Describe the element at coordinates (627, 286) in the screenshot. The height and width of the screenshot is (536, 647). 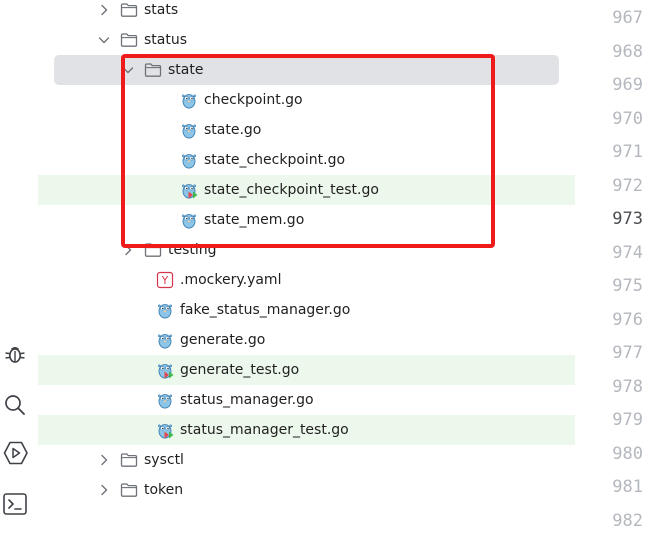
I see `line-number: 975` at that location.